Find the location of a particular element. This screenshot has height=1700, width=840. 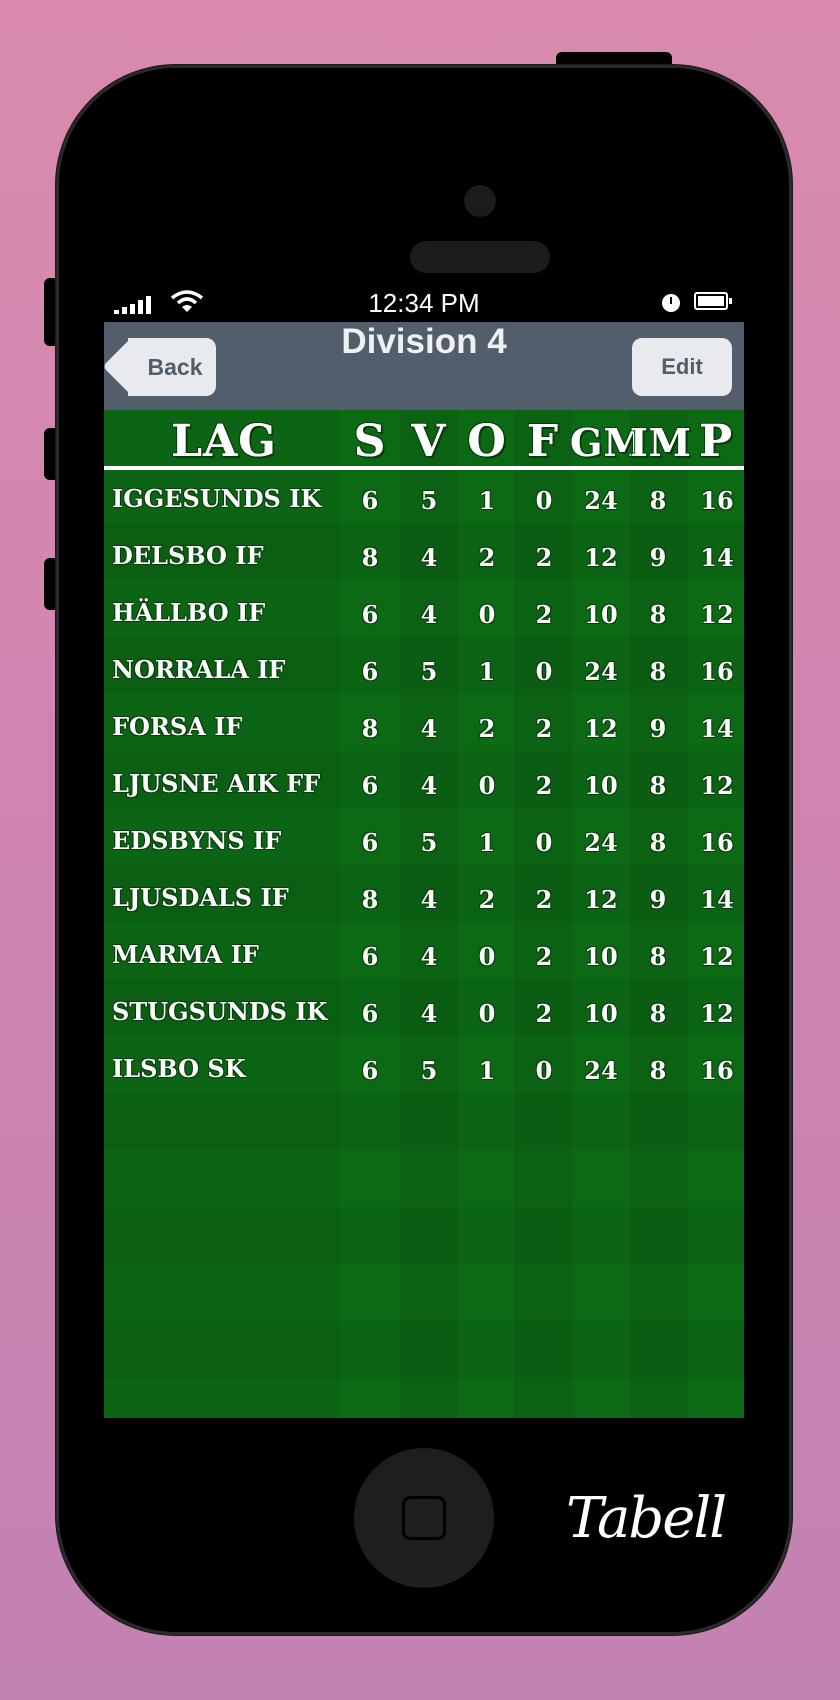

table-row: LJUSDALS IF 8 4 2 2 12 9 14 is located at coordinates (424, 899).